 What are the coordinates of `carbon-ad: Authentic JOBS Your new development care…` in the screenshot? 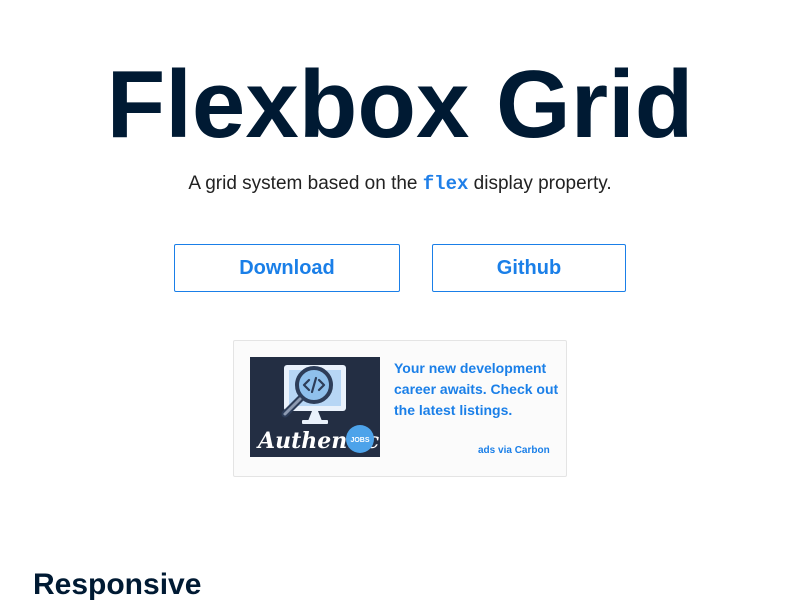 It's located at (400, 408).